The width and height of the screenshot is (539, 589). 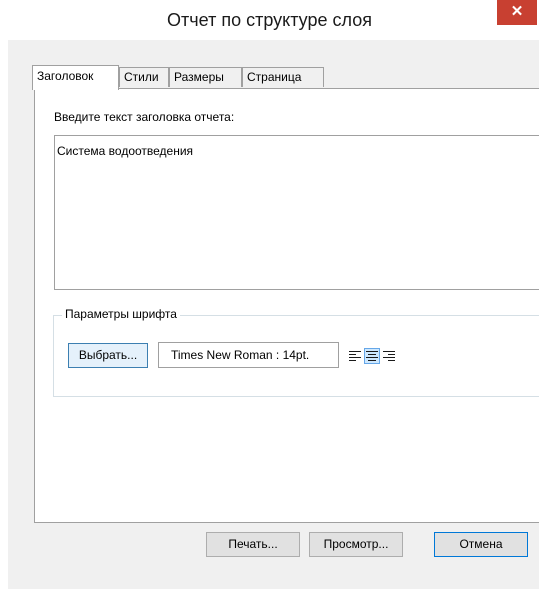 I want to click on tab-page: Страница, so click(x=283, y=77).